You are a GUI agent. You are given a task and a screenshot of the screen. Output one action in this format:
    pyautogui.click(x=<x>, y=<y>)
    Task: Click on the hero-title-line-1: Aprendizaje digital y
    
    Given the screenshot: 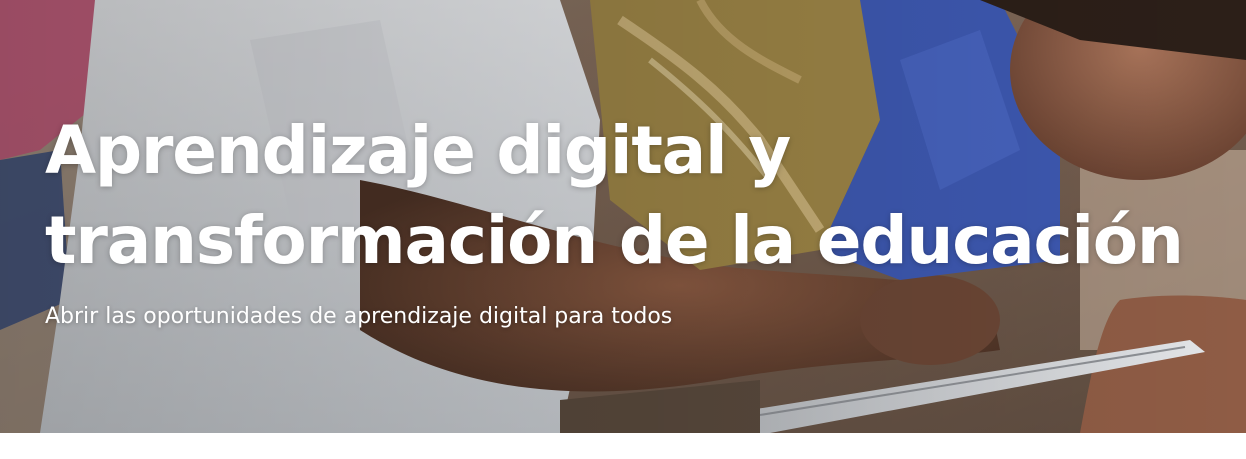 What is the action you would take?
    pyautogui.click(x=418, y=150)
    